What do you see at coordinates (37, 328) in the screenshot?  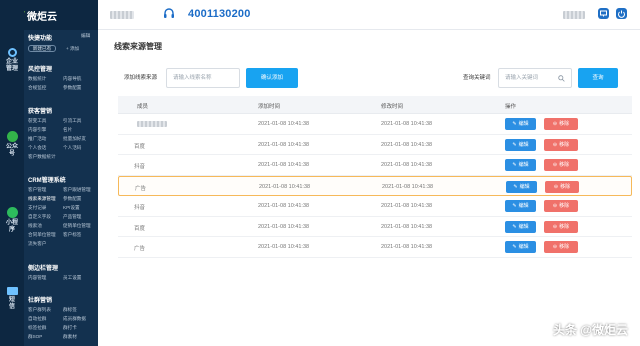 I see `sidebar-item: 标签拉群` at bounding box center [37, 328].